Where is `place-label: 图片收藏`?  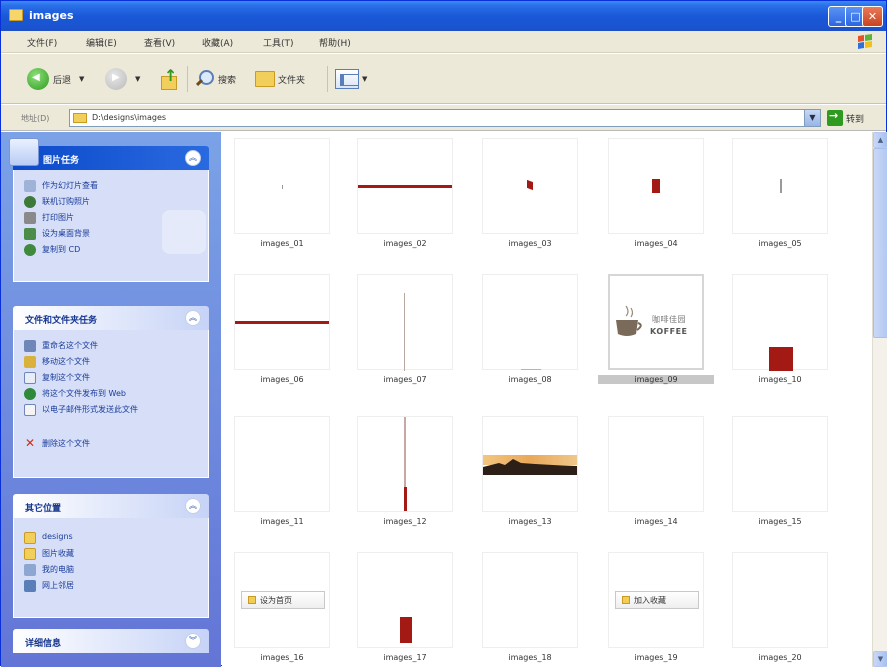 place-label: 图片收藏 is located at coordinates (58, 553).